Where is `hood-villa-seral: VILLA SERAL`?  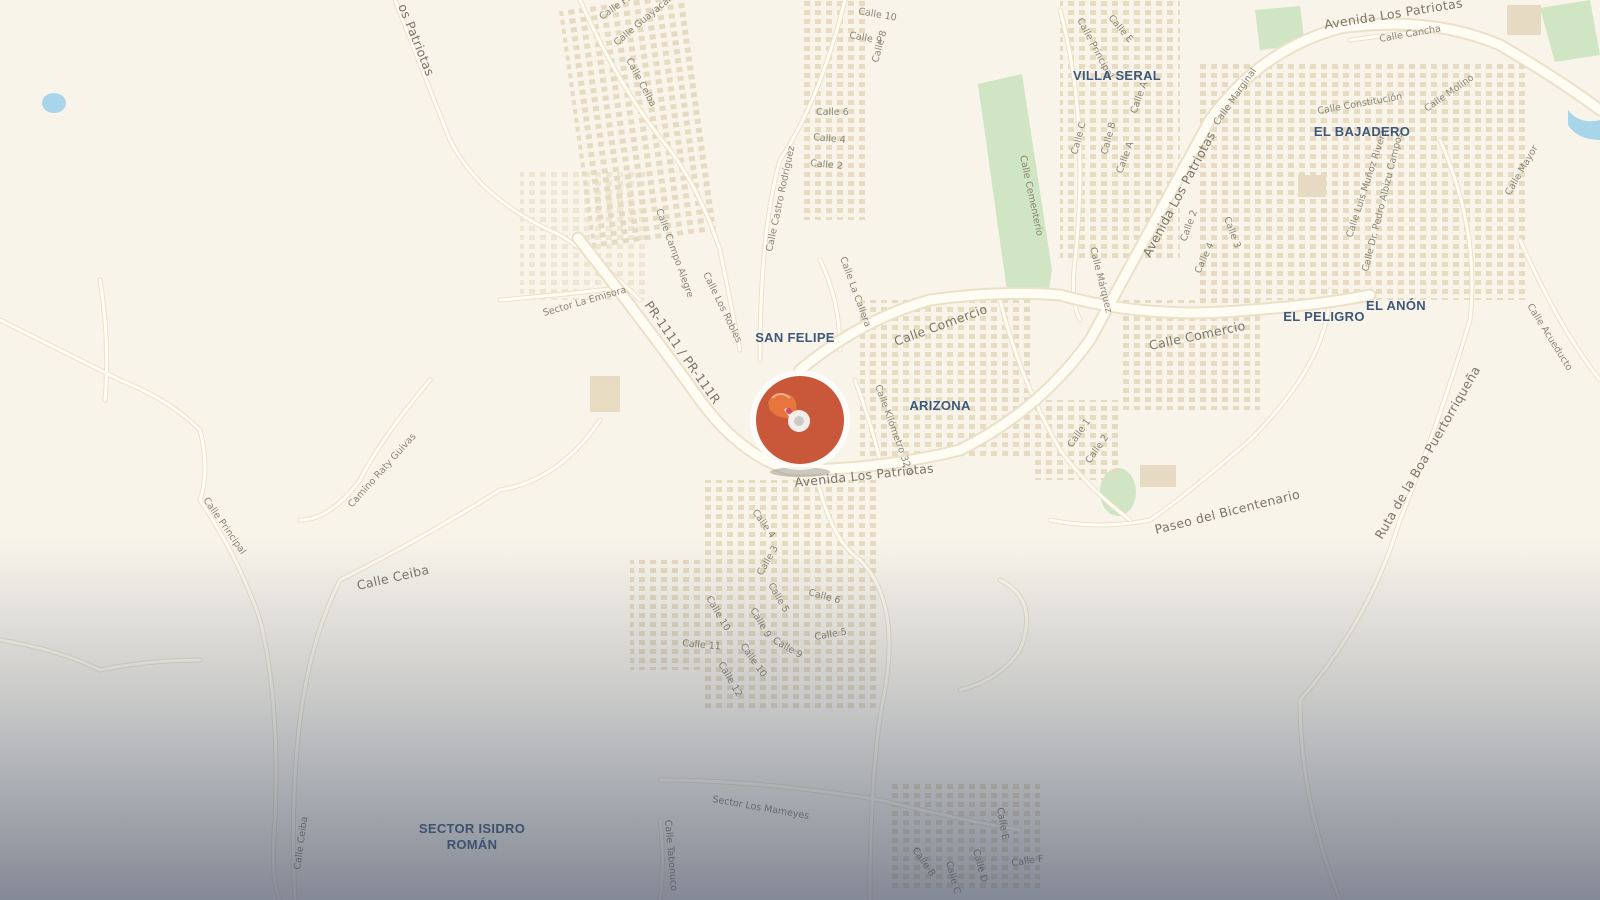 hood-villa-seral: VILLA SERAL is located at coordinates (1117, 75).